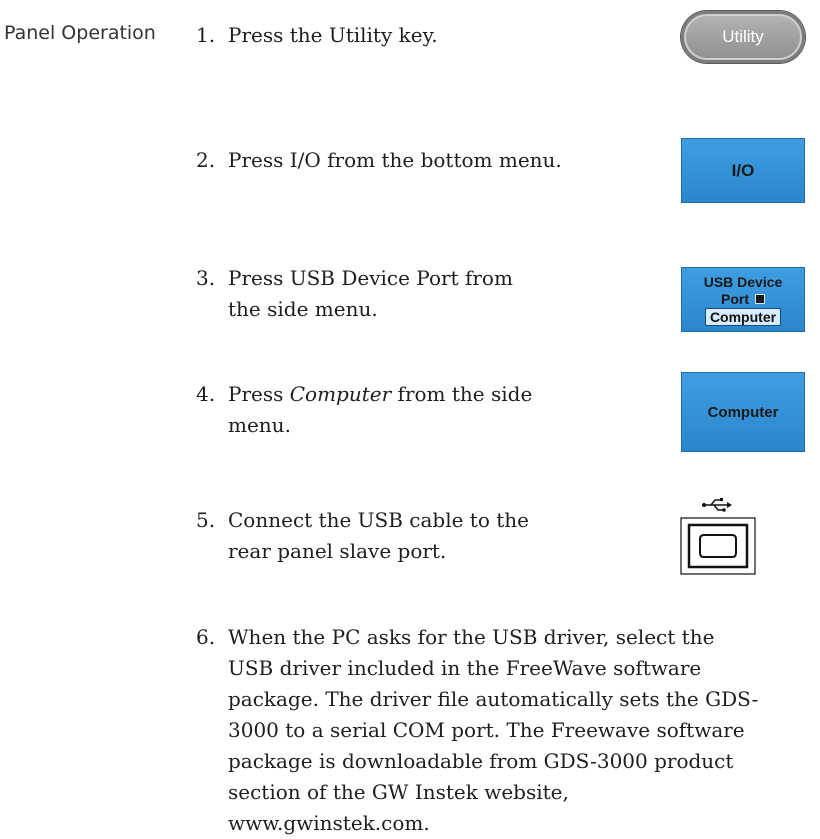 This screenshot has width=820, height=839. I want to click on step-text: Press I/O from the bottom menu., so click(395, 160).